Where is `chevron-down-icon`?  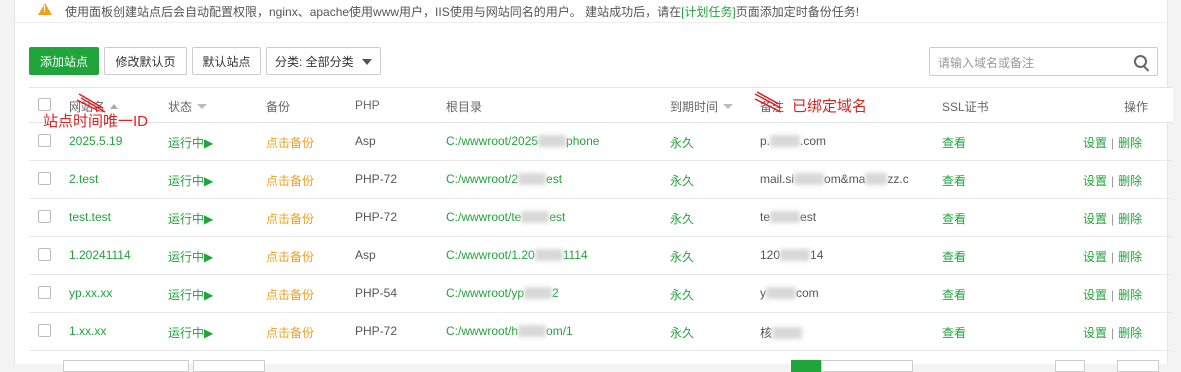 chevron-down-icon is located at coordinates (367, 62).